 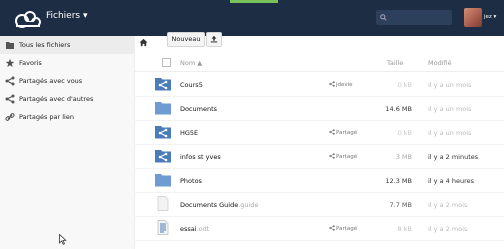 What do you see at coordinates (45, 45) in the screenshot?
I see `sidebar-item-label: Tous les fichiers` at bounding box center [45, 45].